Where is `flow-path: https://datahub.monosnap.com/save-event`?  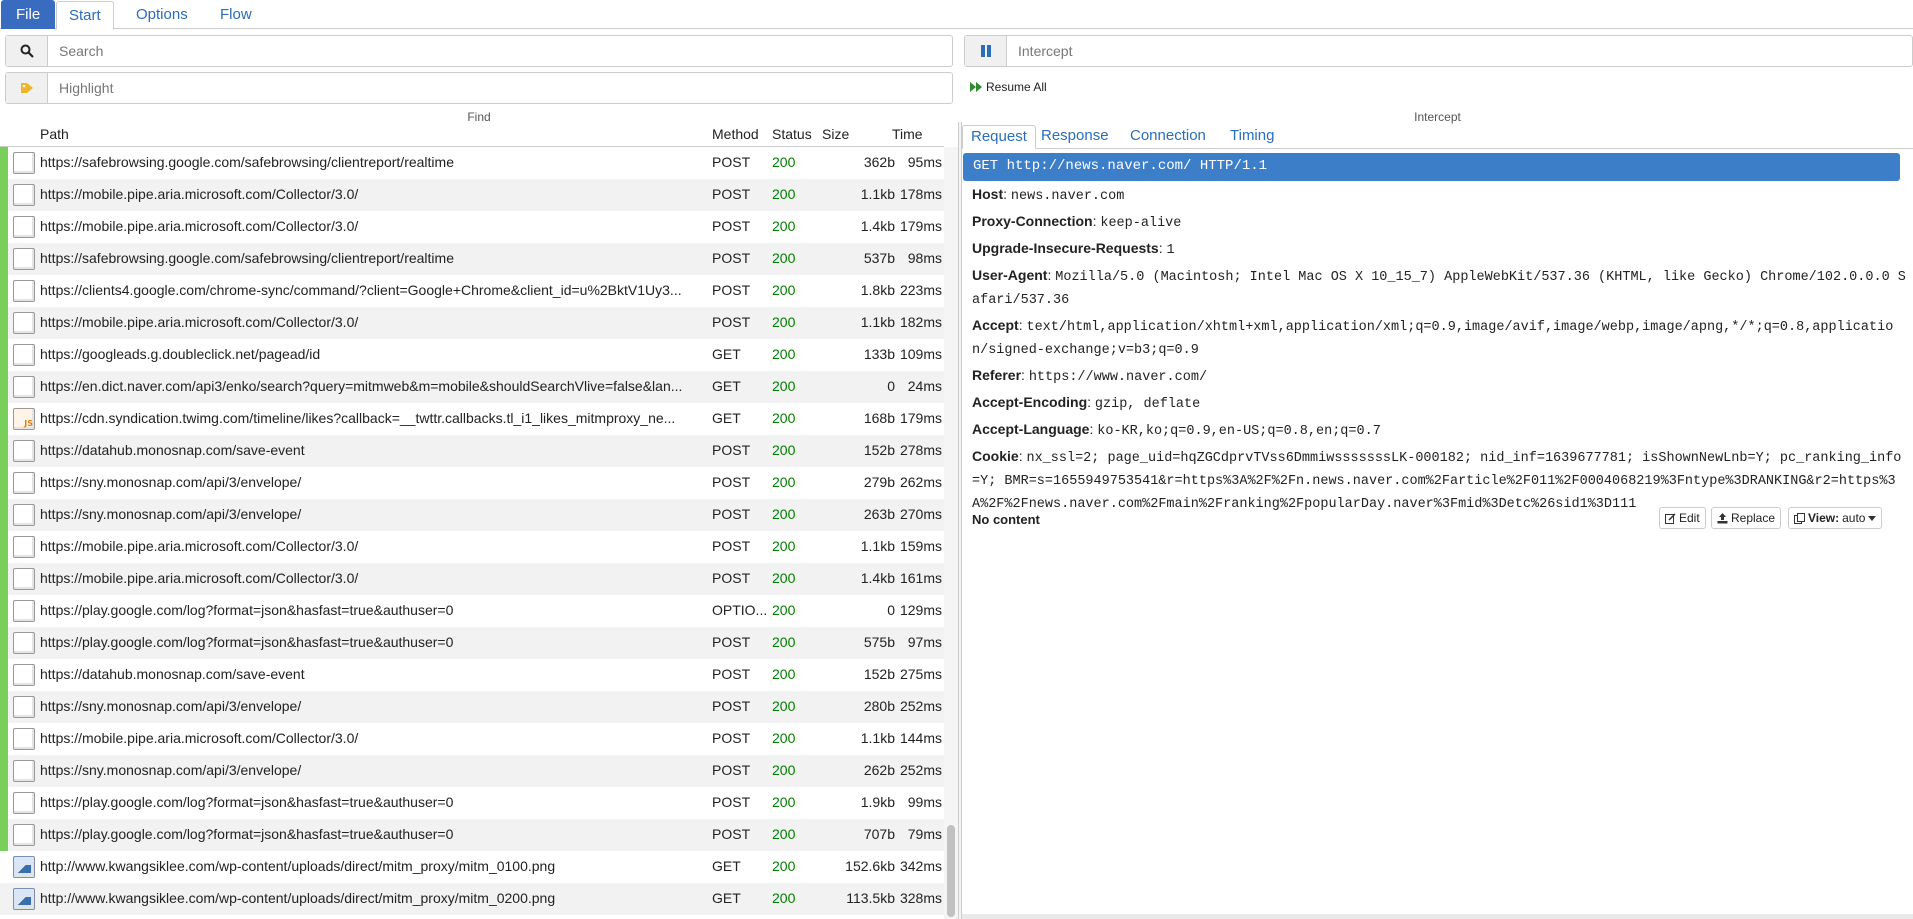
flow-path: https://datahub.monosnap.com/save-event is located at coordinates (172, 450).